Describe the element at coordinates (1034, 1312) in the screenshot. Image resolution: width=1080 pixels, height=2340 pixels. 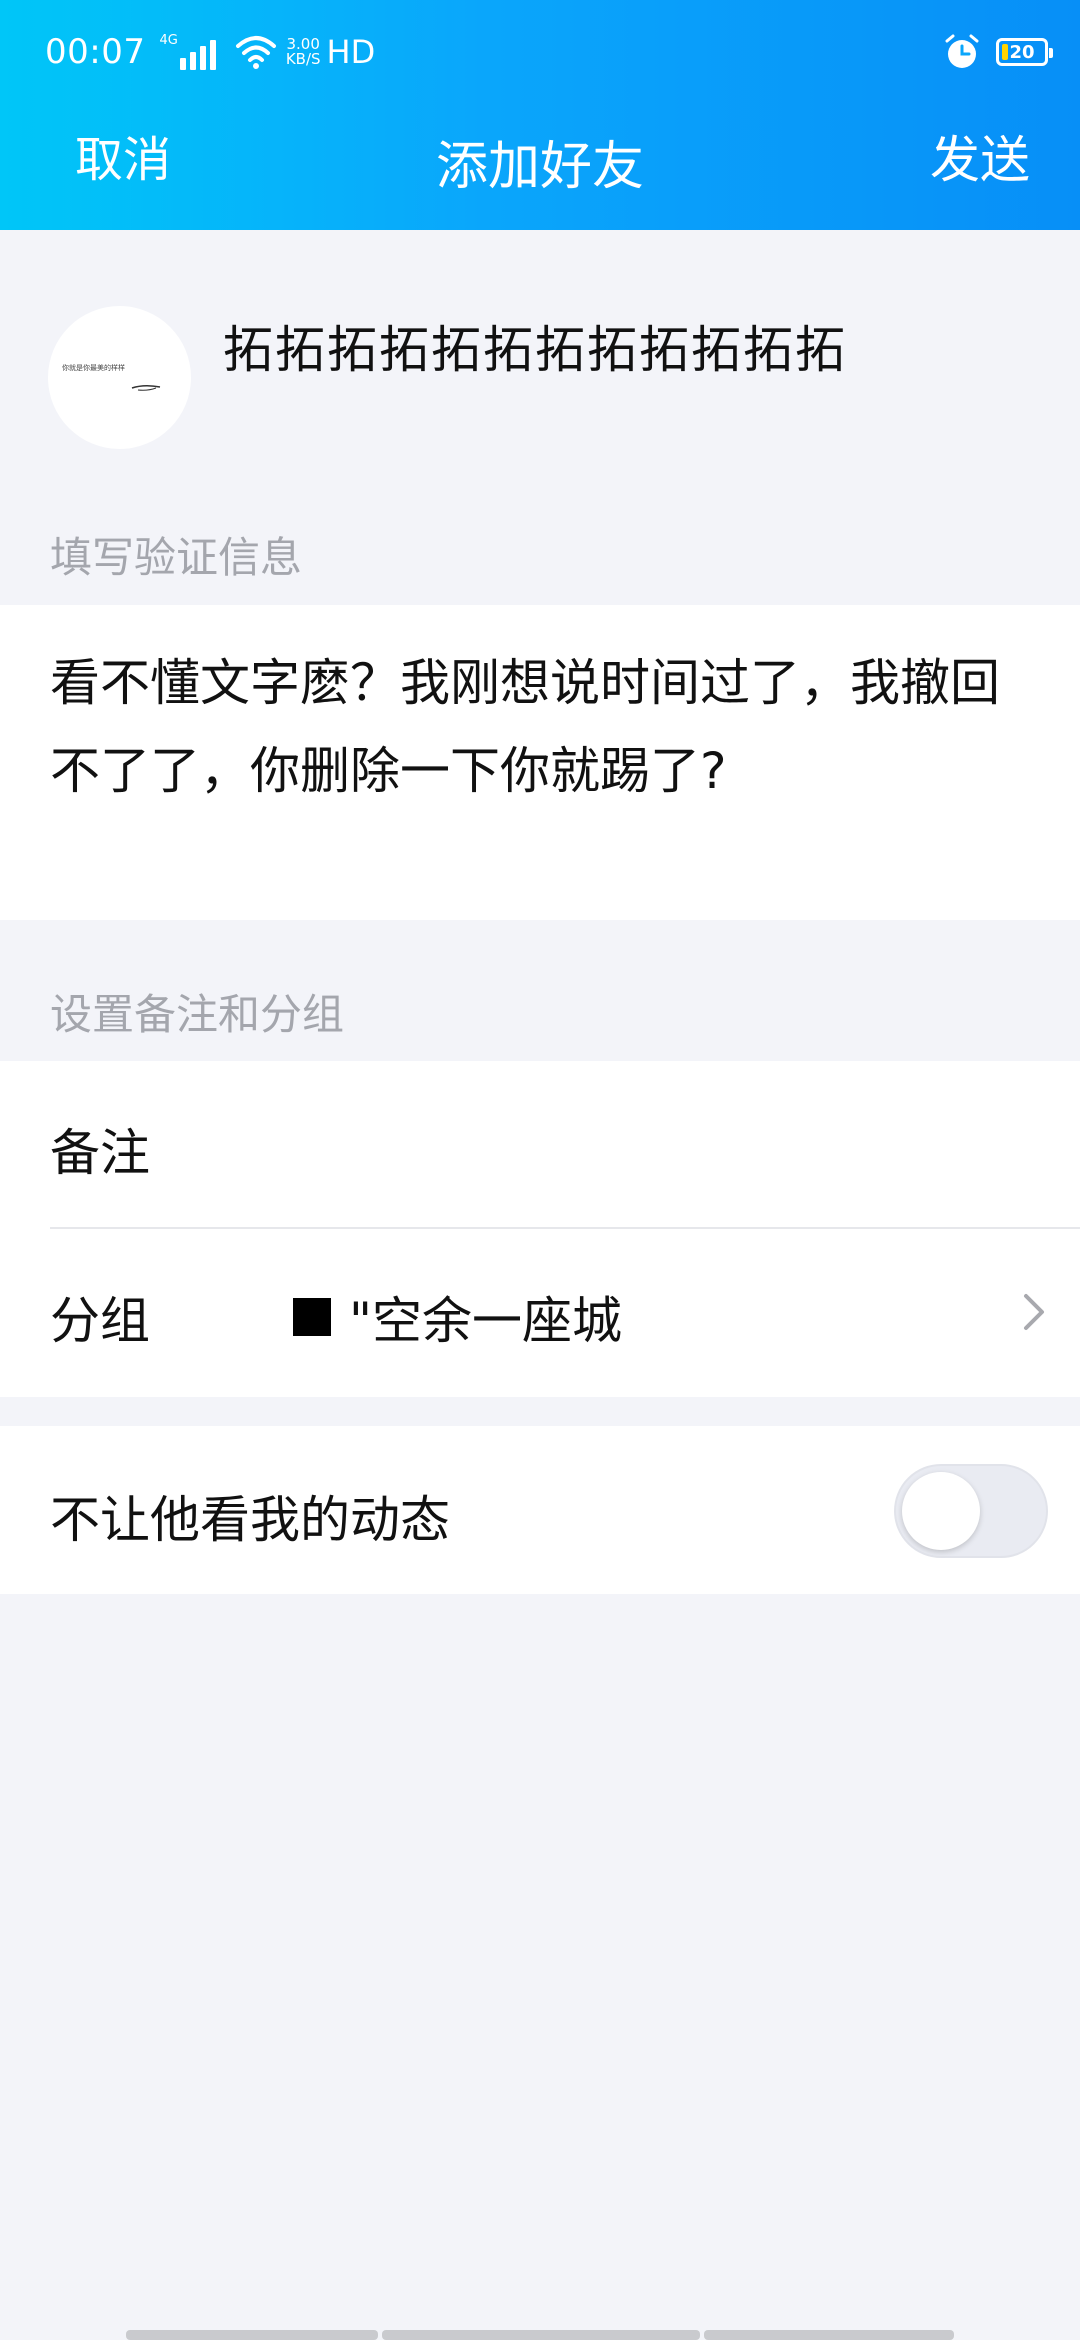
I see `chevron-right-icon` at that location.